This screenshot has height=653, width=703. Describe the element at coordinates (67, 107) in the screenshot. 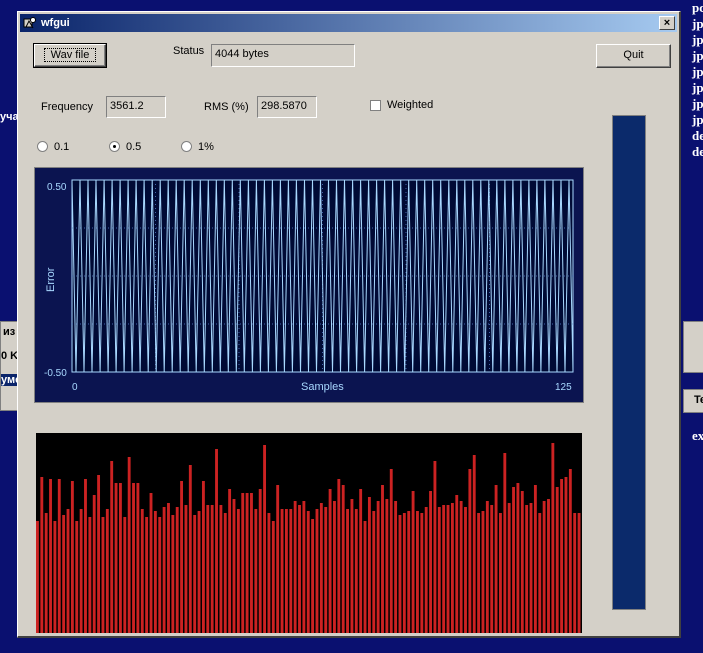

I see `frequency-label: Frequency` at that location.